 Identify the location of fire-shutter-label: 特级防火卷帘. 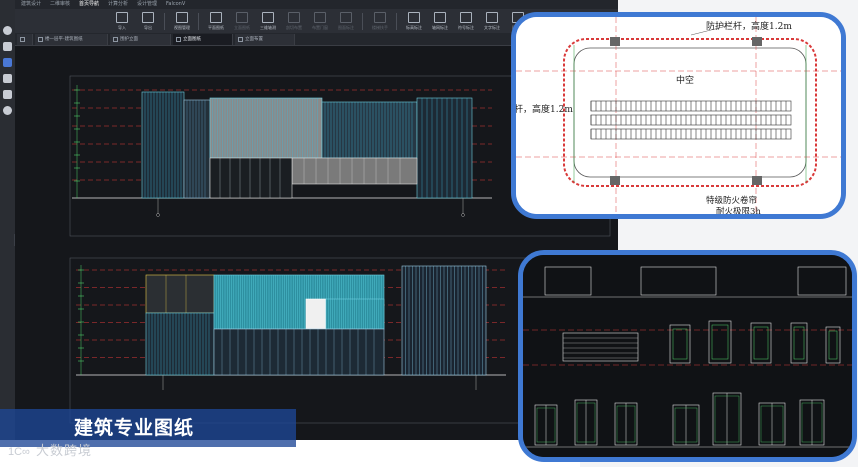
(731, 200).